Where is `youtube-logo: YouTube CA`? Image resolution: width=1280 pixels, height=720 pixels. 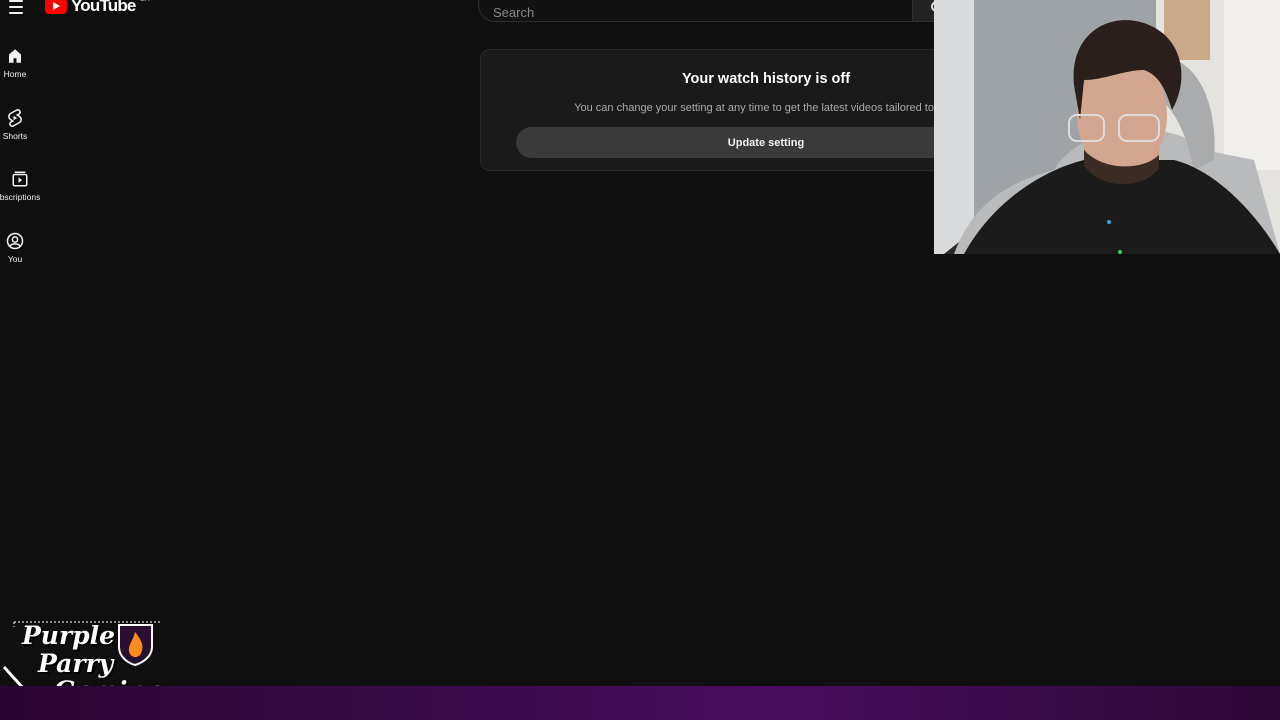
youtube-logo: YouTube CA is located at coordinates (97, 8).